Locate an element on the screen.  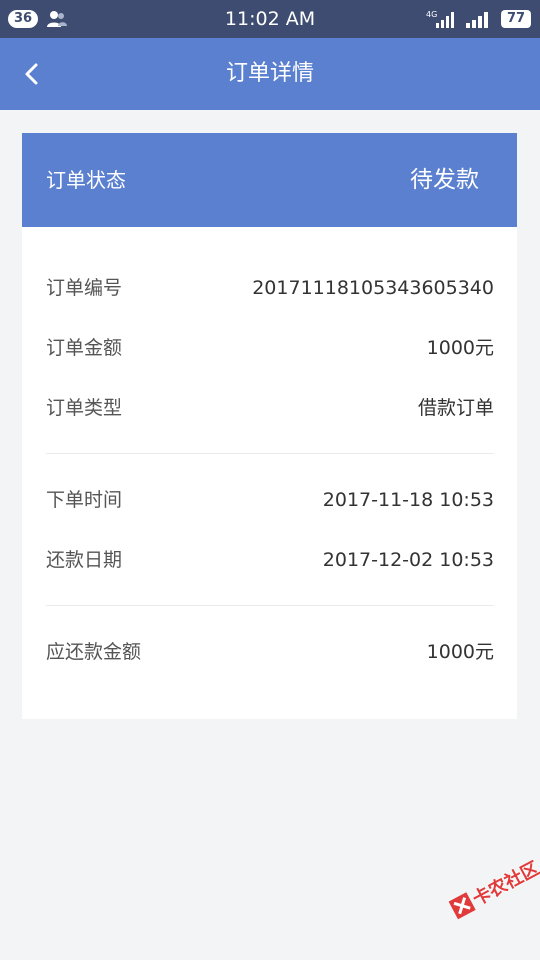
repay-amount-row: 应还款金额 1000元 is located at coordinates (270, 652).